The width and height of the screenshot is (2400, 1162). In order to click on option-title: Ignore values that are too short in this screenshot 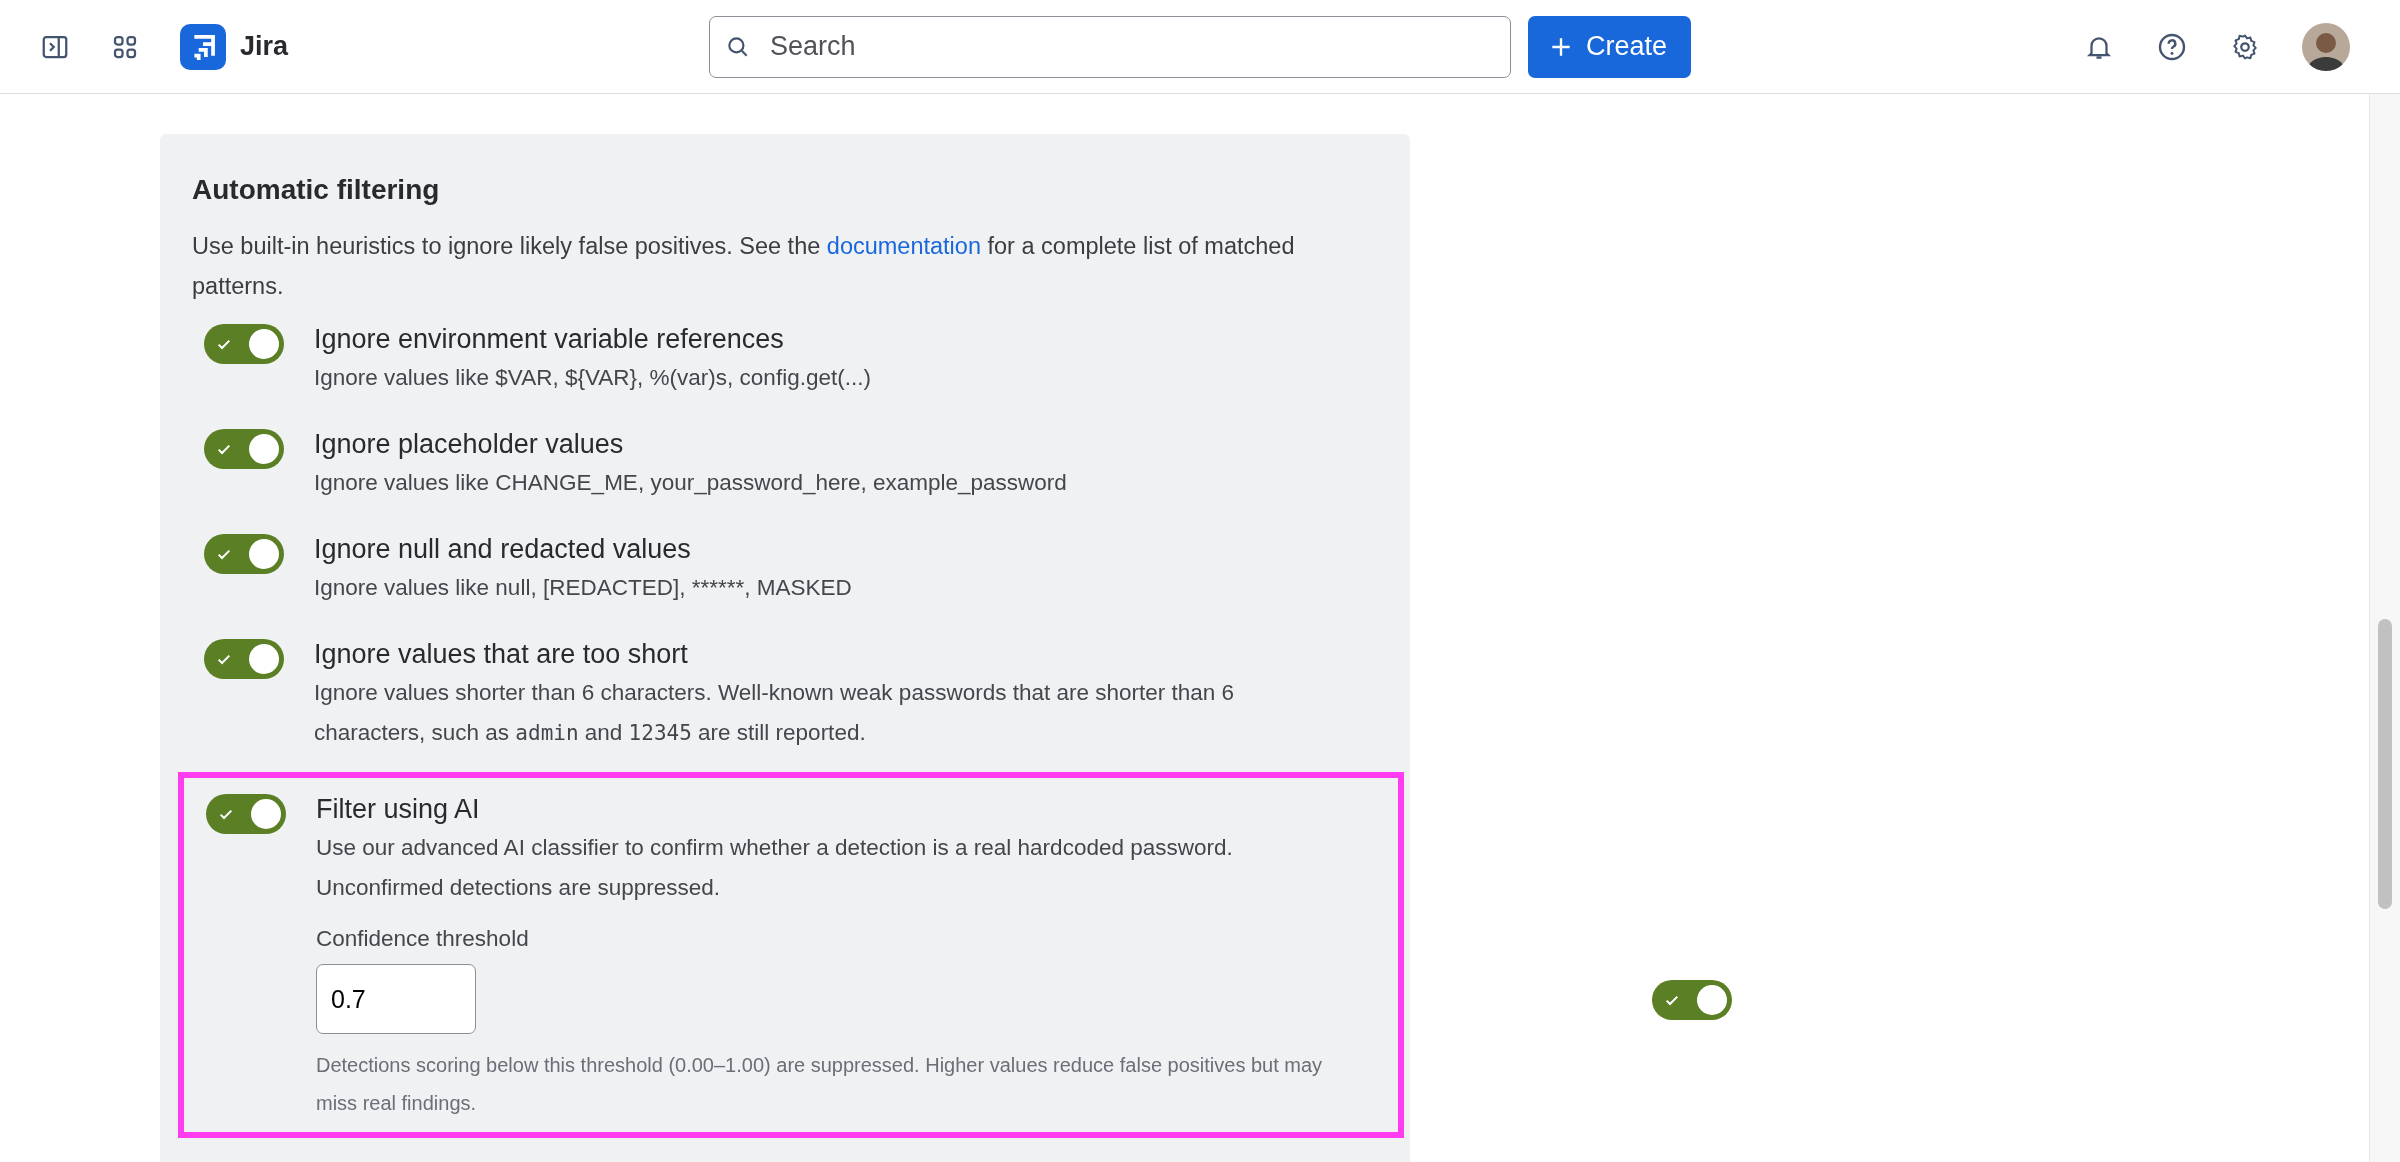, I will do `click(501, 654)`.